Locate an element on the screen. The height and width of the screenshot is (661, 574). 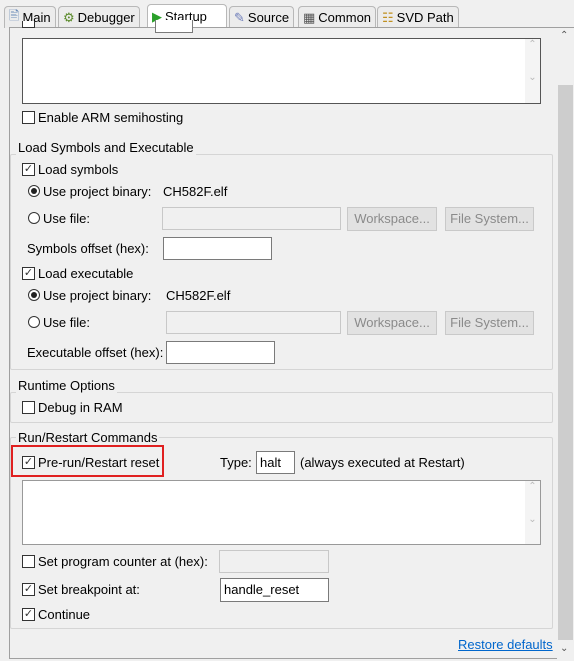
table-icon: ▦ is located at coordinates (309, 17).